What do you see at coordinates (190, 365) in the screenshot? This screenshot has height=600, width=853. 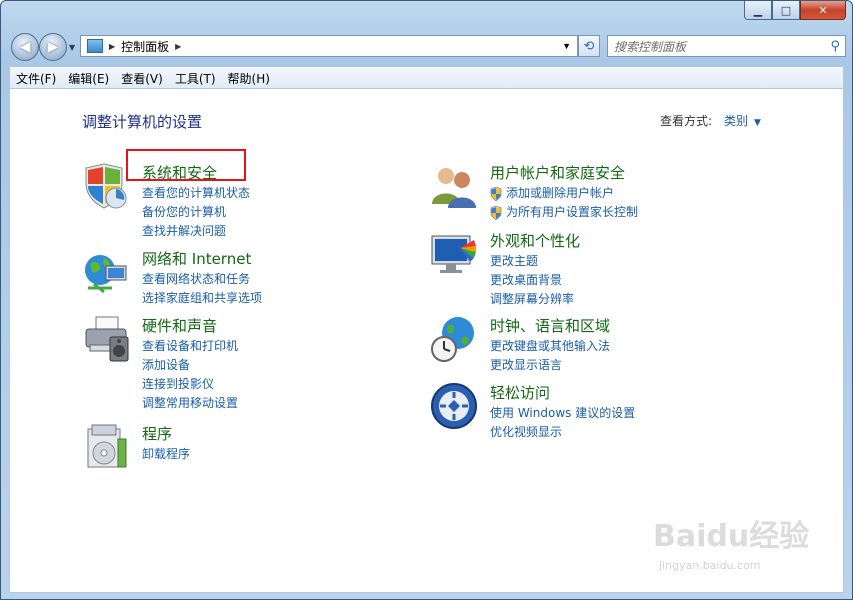 I see `link-add-device: 添加设备` at bounding box center [190, 365].